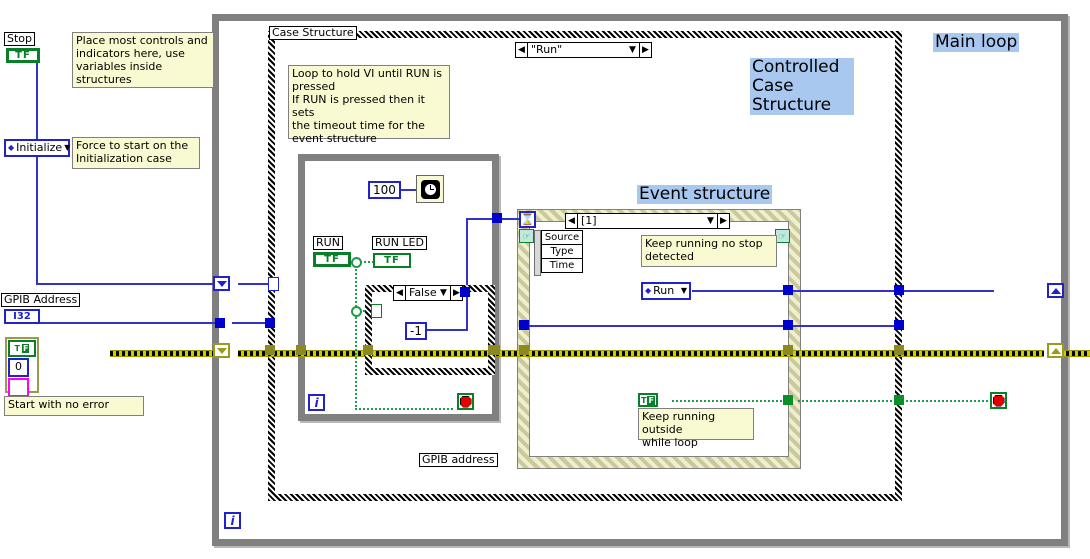 Image resolution: width=1090 pixels, height=559 pixels. What do you see at coordinates (899, 325) in the screenshot?
I see `tunnel-case-right-mid` at bounding box center [899, 325].